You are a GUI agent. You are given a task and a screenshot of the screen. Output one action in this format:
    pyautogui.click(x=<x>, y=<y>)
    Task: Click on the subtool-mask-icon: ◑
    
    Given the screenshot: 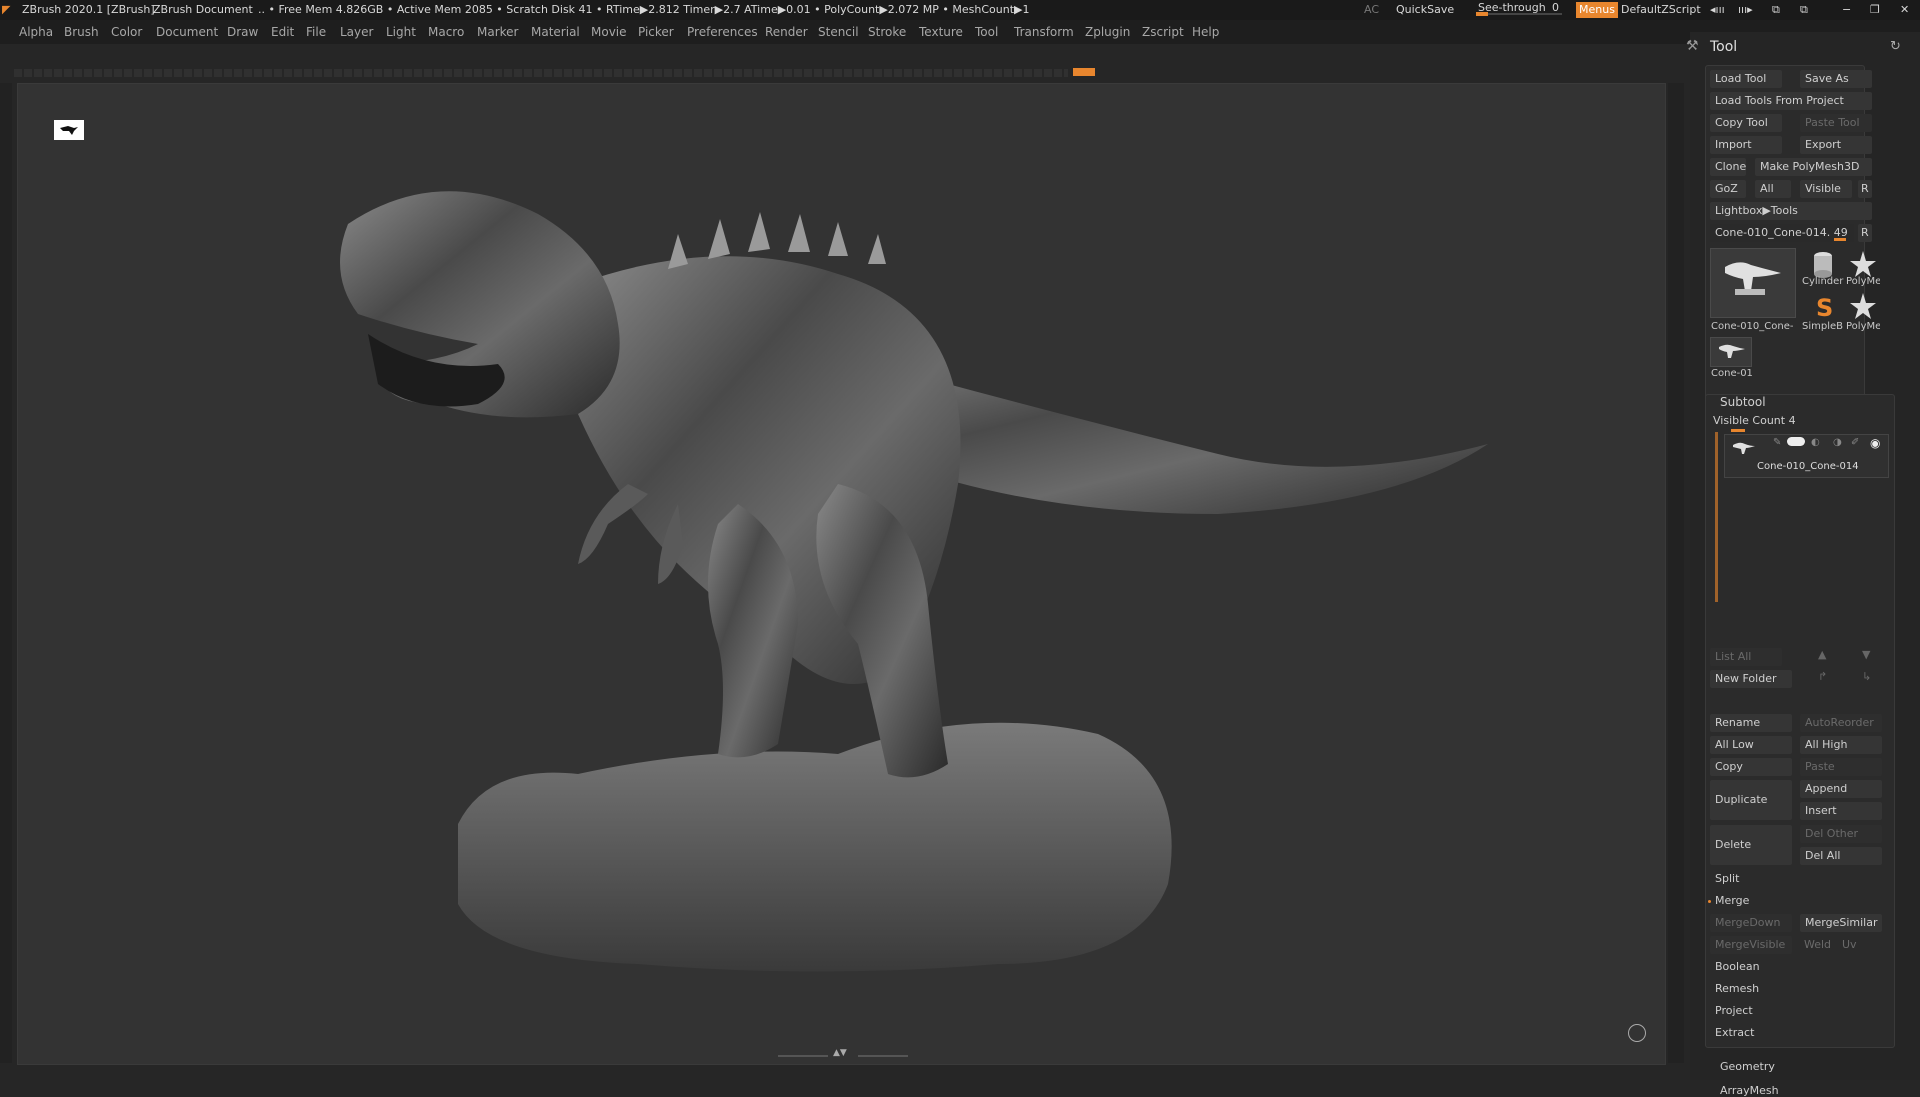 What is the action you would take?
    pyautogui.click(x=1837, y=442)
    